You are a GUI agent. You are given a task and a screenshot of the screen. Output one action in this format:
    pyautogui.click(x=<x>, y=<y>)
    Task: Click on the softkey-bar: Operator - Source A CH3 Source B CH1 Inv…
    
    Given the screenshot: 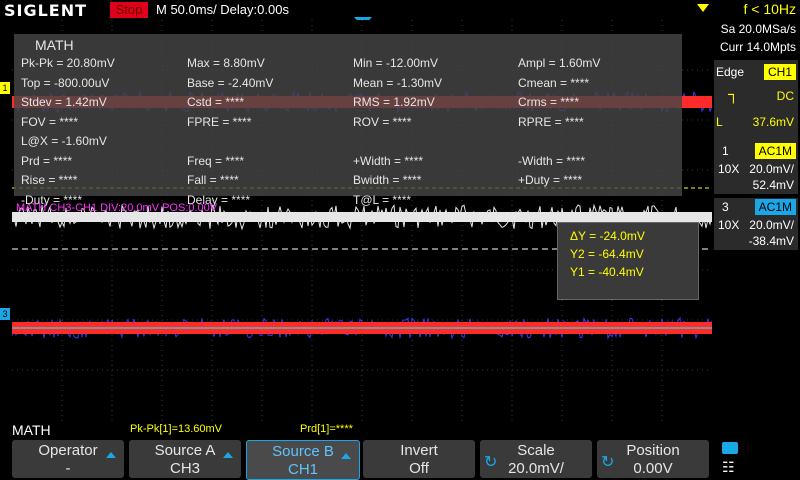 What is the action you would take?
    pyautogui.click(x=400, y=459)
    